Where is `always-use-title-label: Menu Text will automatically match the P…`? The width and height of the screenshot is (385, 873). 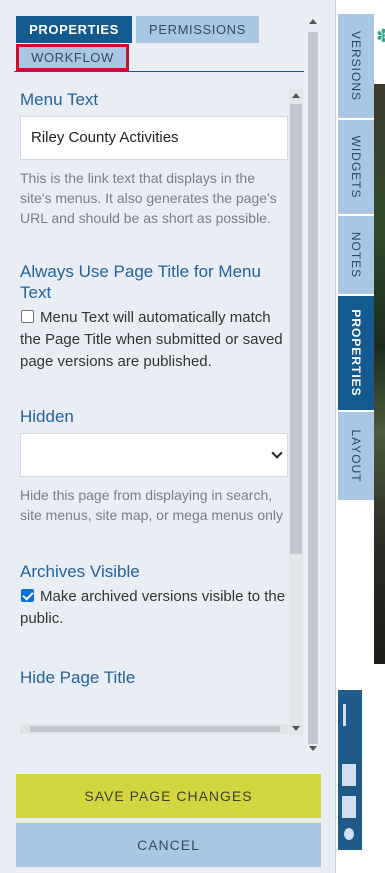 always-use-title-label: Menu Text will automatically match the P… is located at coordinates (151, 339).